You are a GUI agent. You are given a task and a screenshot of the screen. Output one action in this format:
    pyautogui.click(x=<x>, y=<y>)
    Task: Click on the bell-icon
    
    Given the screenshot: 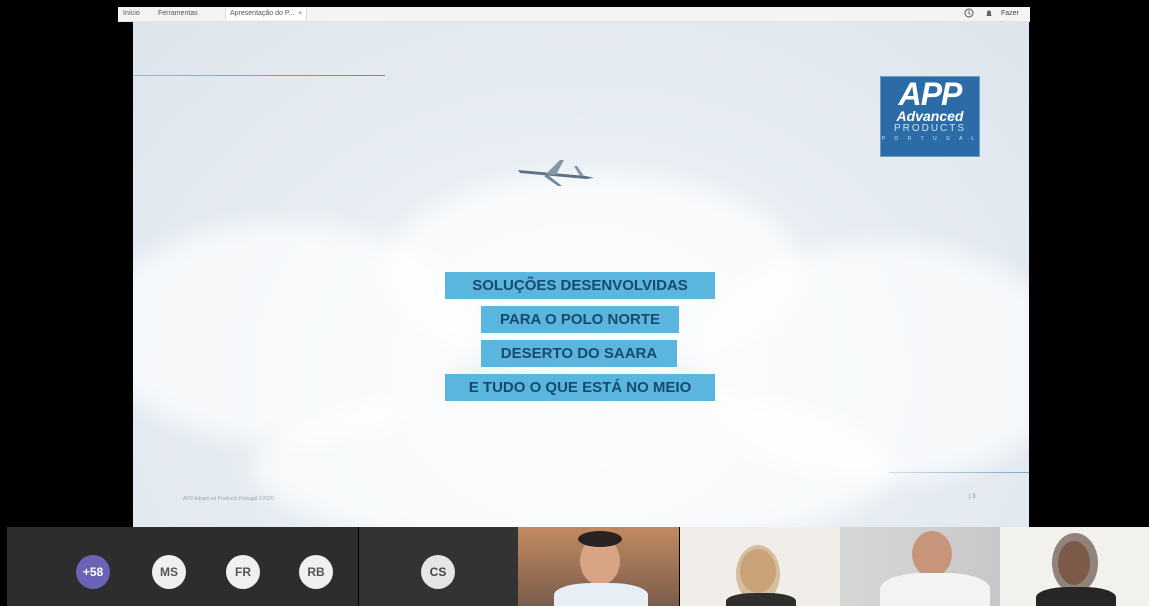 What is the action you would take?
    pyautogui.click(x=989, y=14)
    